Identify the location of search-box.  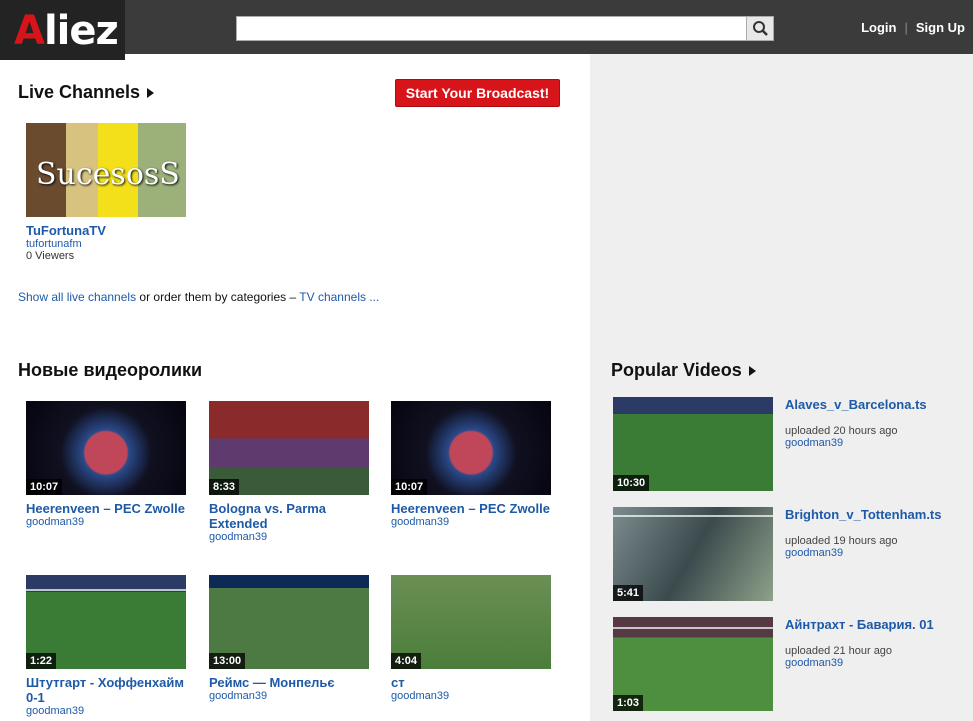
(505, 28).